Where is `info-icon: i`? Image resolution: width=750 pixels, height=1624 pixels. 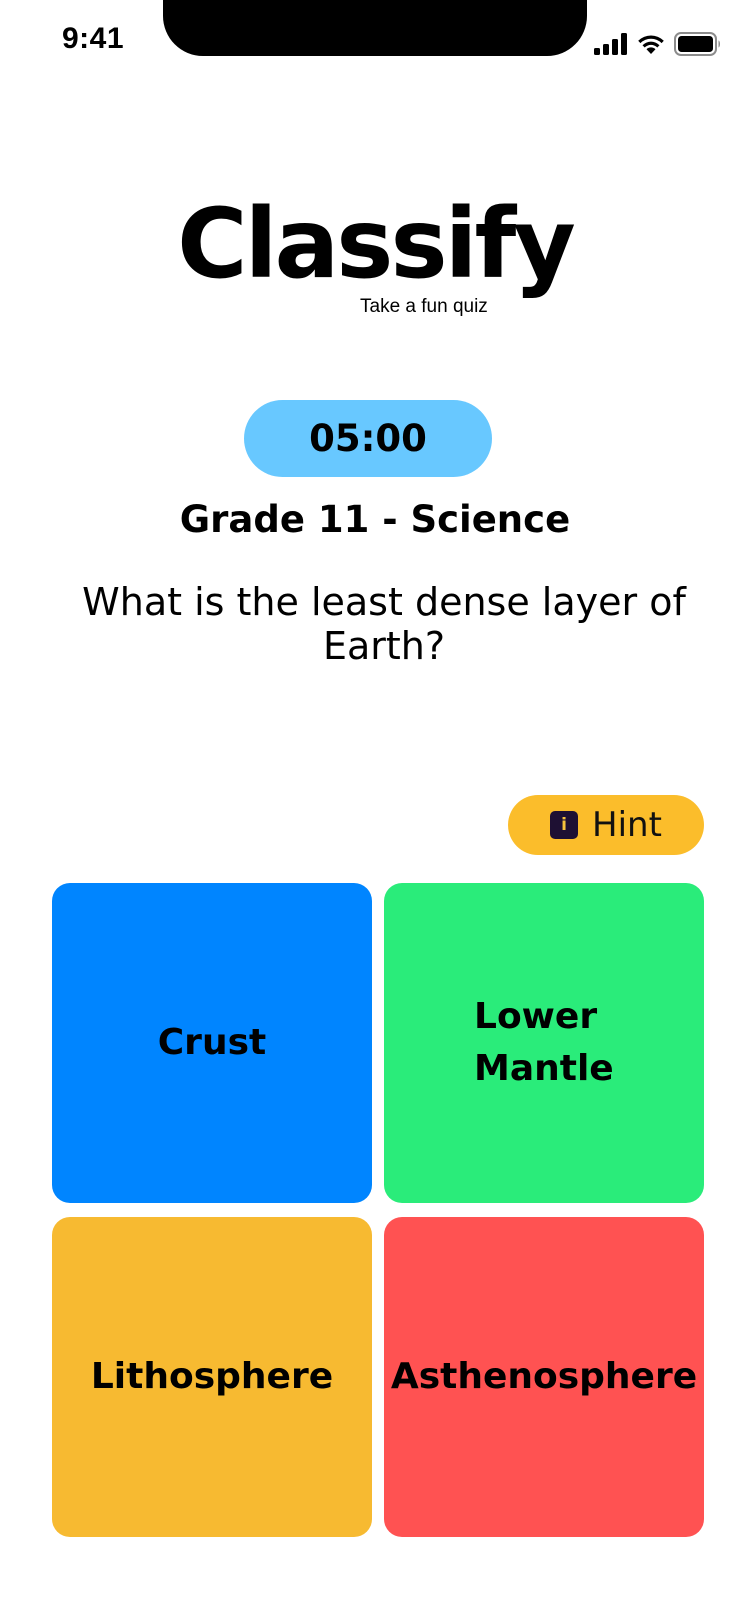
info-icon: i is located at coordinates (564, 825).